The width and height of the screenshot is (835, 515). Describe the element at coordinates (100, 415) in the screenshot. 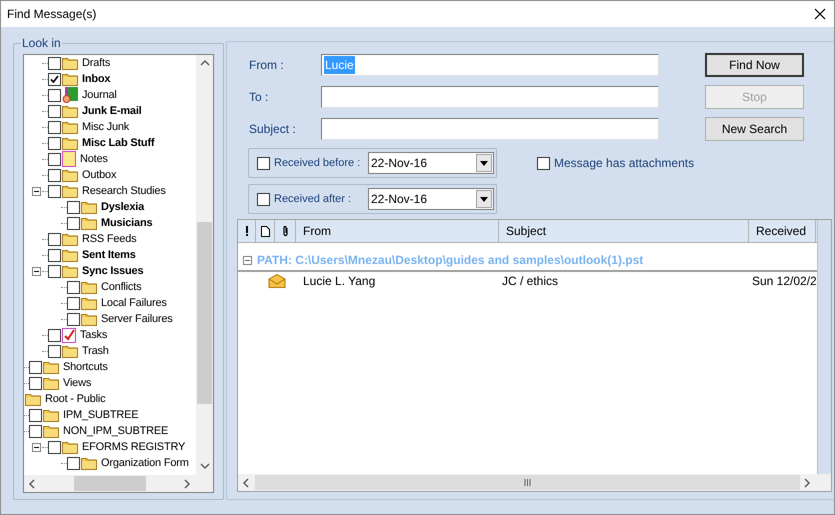

I see `folder-label: IPM_SUBTREE` at that location.